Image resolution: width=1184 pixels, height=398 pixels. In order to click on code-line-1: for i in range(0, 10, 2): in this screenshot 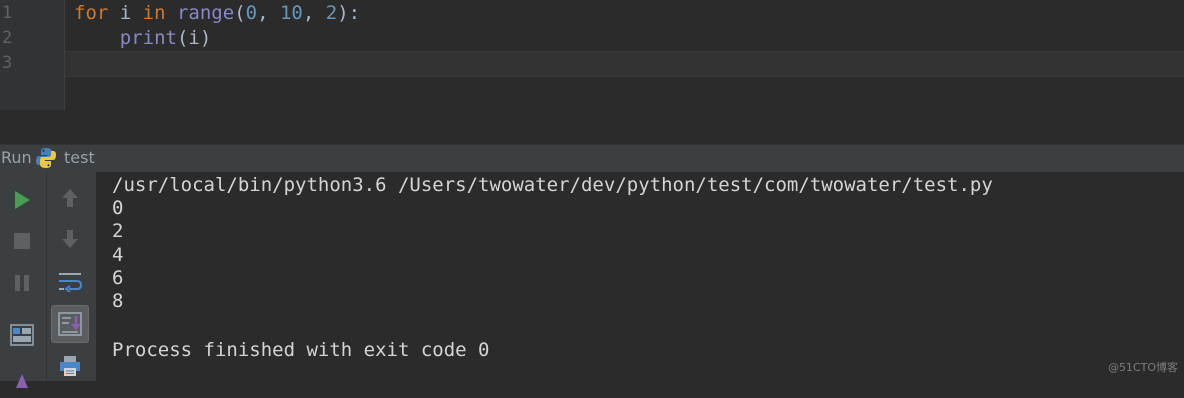, I will do `click(217, 13)`.